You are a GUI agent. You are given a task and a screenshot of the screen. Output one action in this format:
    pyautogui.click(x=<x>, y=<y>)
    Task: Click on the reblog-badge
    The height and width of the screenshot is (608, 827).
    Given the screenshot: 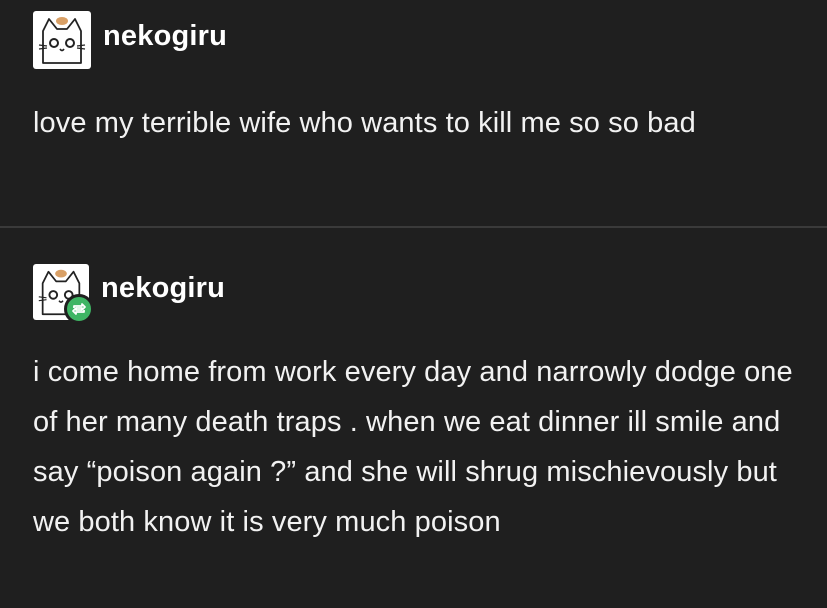 What is the action you would take?
    pyautogui.click(x=79, y=309)
    